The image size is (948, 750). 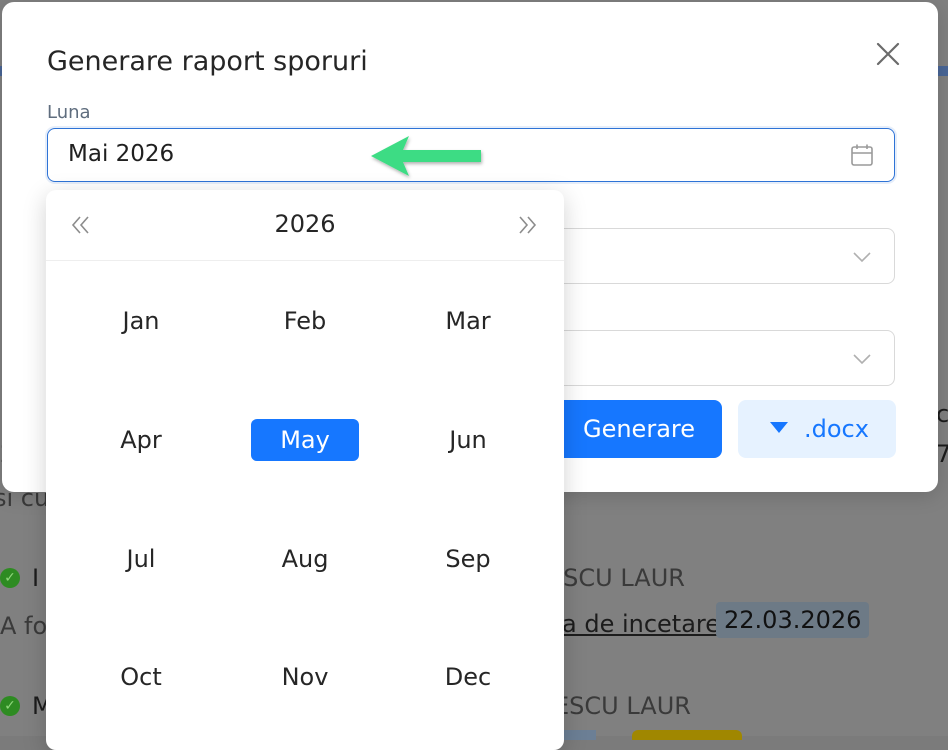 What do you see at coordinates (836, 429) in the screenshot?
I see `format-label: .docx` at bounding box center [836, 429].